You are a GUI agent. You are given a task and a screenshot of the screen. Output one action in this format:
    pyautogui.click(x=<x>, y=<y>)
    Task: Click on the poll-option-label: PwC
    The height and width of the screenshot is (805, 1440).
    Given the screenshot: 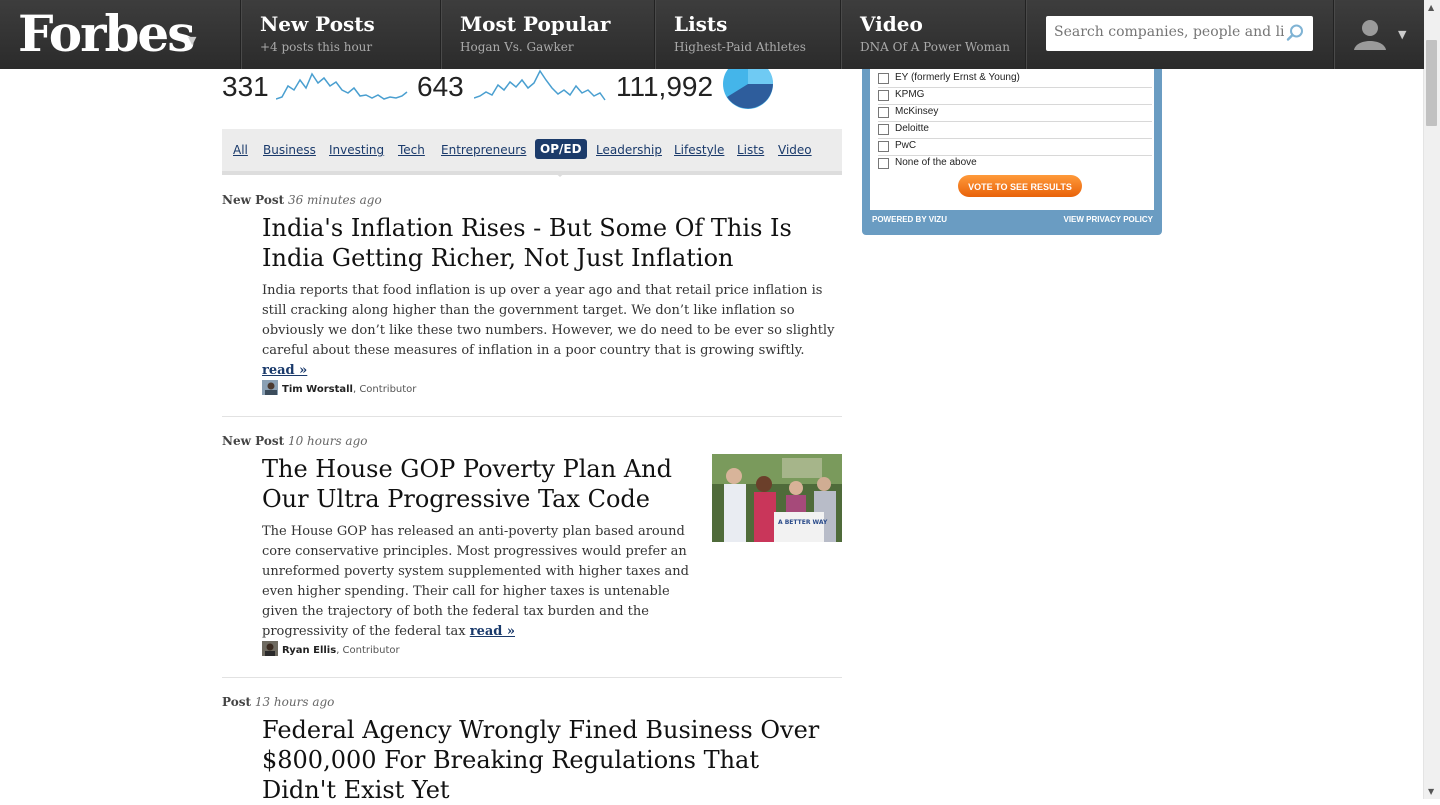 What is the action you would take?
    pyautogui.click(x=906, y=145)
    